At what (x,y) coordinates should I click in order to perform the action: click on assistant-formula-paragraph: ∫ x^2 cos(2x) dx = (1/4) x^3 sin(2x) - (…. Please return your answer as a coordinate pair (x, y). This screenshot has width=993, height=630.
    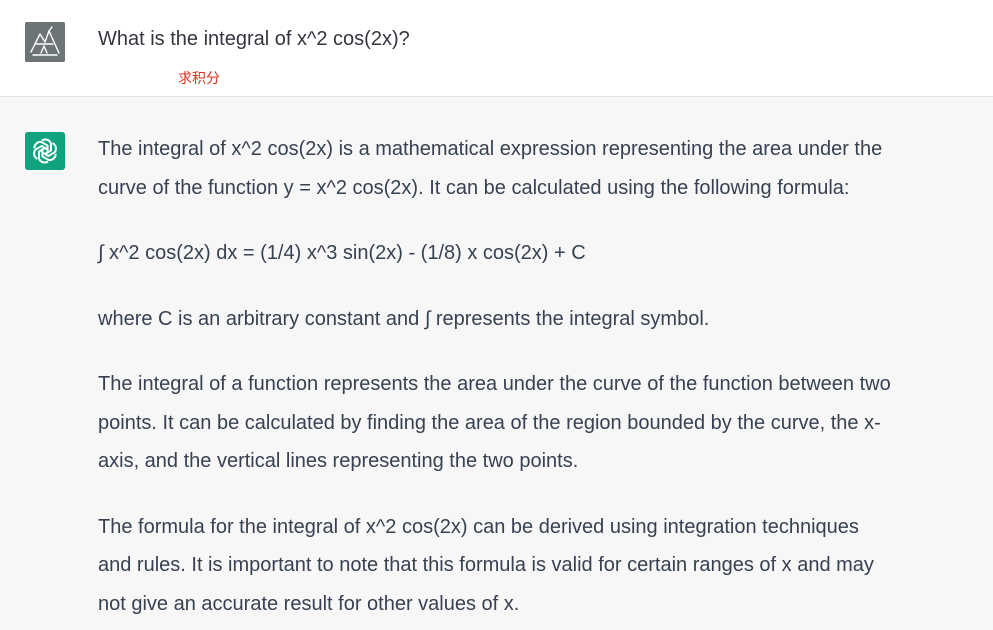
    Looking at the image, I should click on (544, 253).